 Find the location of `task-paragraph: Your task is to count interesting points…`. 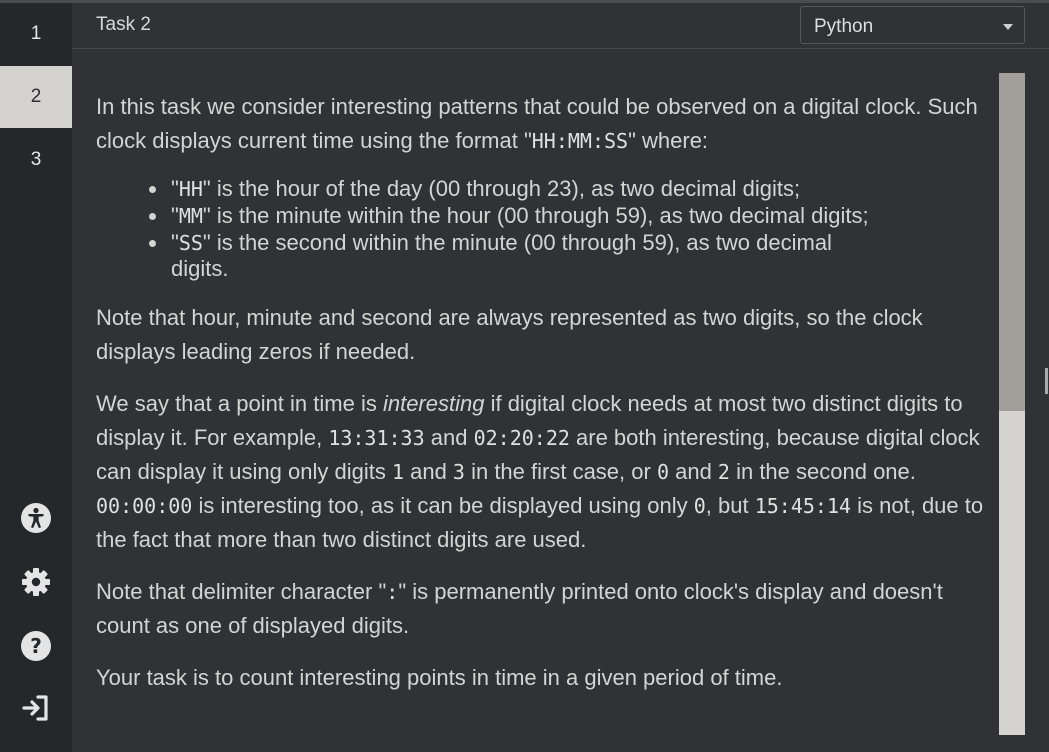

task-paragraph: Your task is to count interesting points… is located at coordinates (439, 677).